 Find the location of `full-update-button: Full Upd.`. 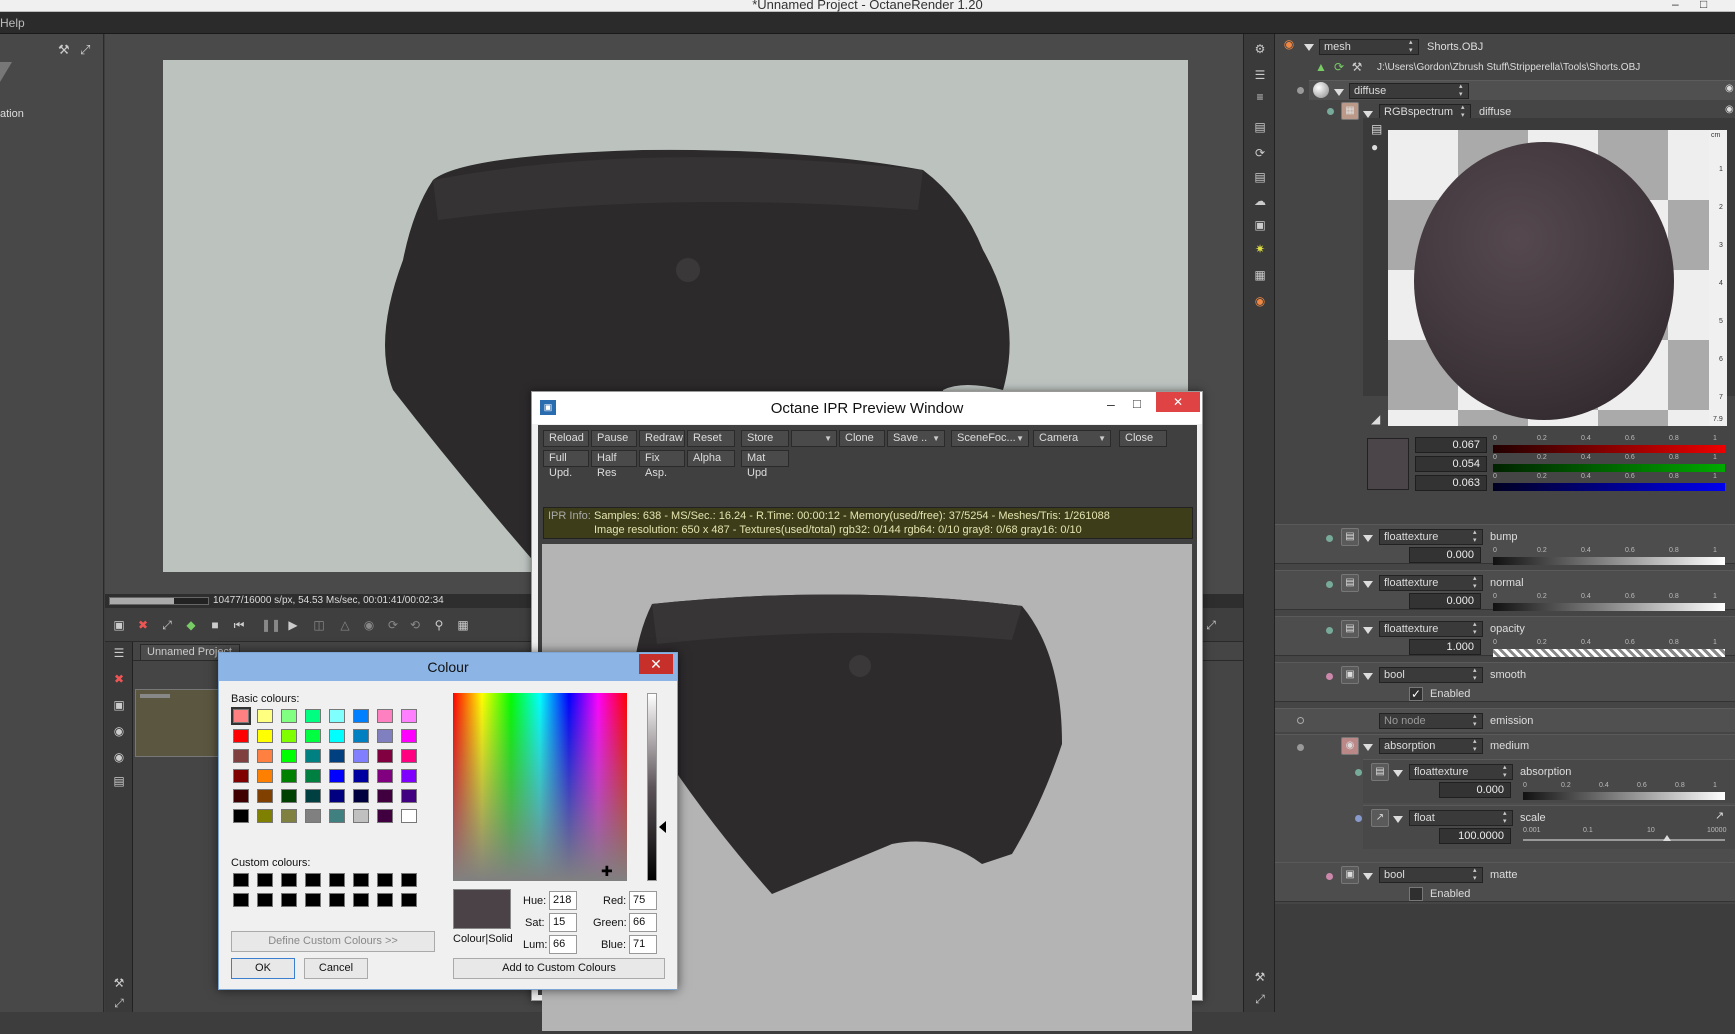

full-update-button: Full Upd. is located at coordinates (566, 464).